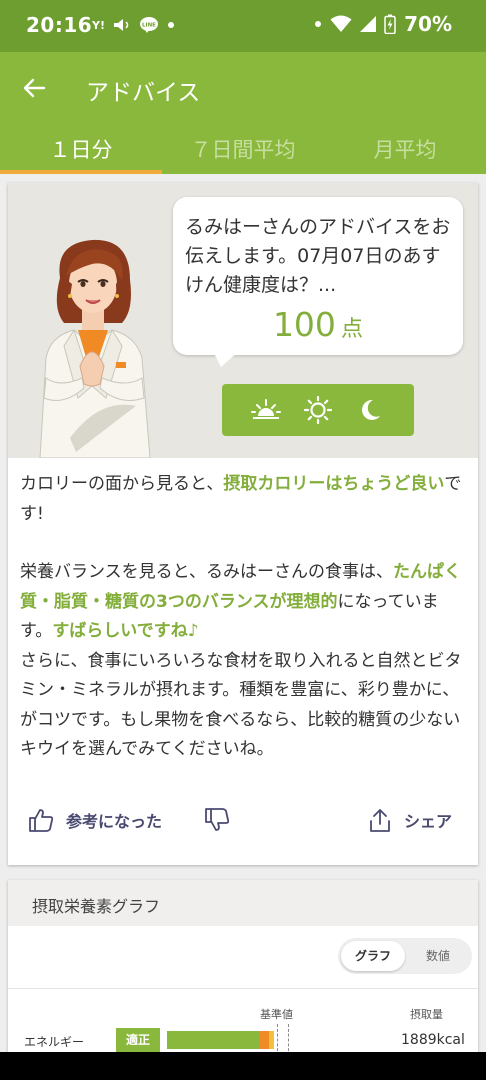 Image resolution: width=486 pixels, height=1080 pixels. Describe the element at coordinates (334, 484) in the screenshot. I see `calorie-highlight: 摂取カロリーはちょうど良い` at that location.